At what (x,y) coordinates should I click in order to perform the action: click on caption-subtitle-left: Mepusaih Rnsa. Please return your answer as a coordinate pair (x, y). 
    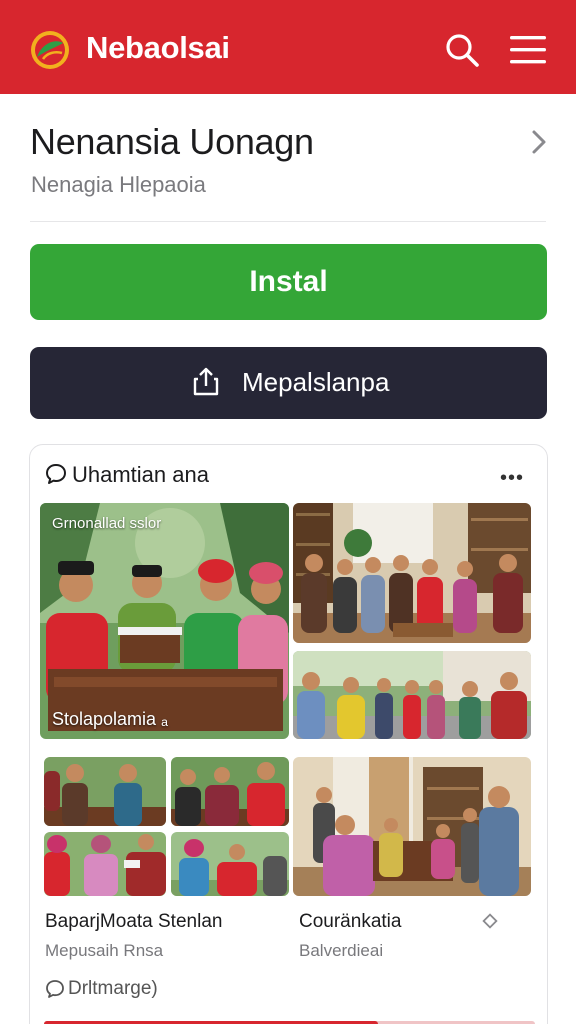
    Looking at the image, I should click on (104, 950).